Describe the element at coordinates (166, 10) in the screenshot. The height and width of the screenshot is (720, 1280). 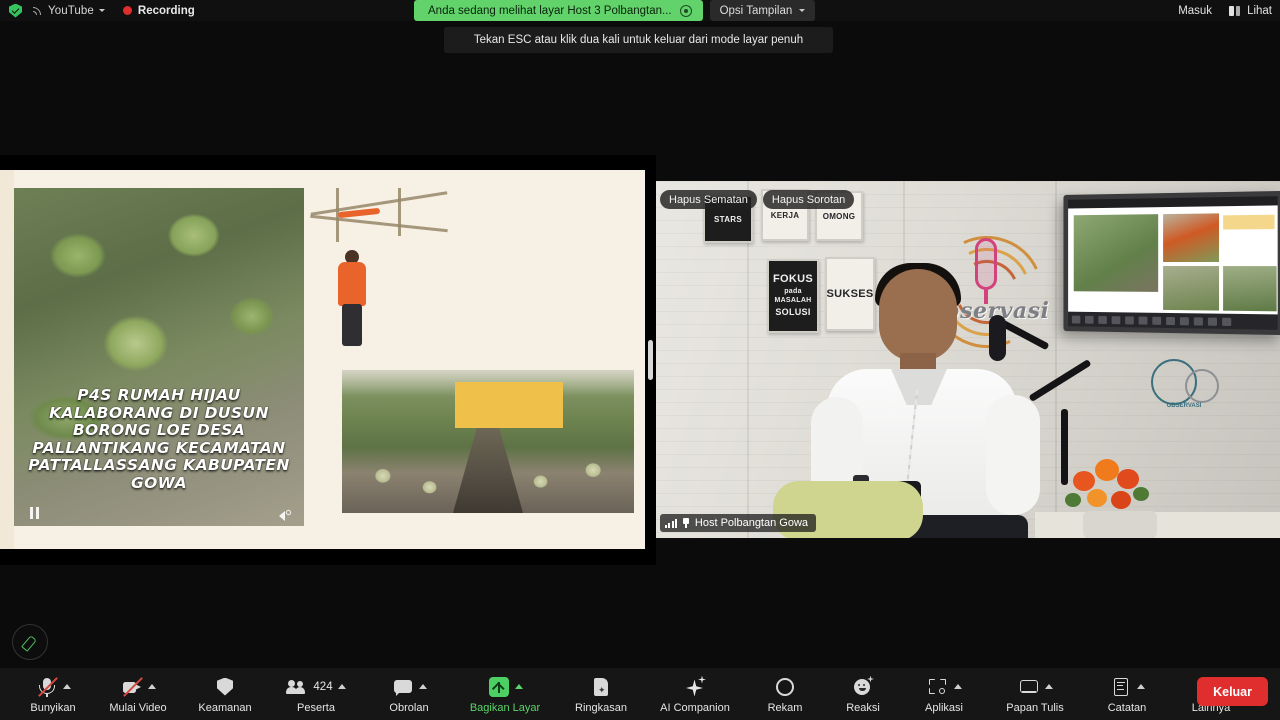
I see `recording-label: Recording` at that location.